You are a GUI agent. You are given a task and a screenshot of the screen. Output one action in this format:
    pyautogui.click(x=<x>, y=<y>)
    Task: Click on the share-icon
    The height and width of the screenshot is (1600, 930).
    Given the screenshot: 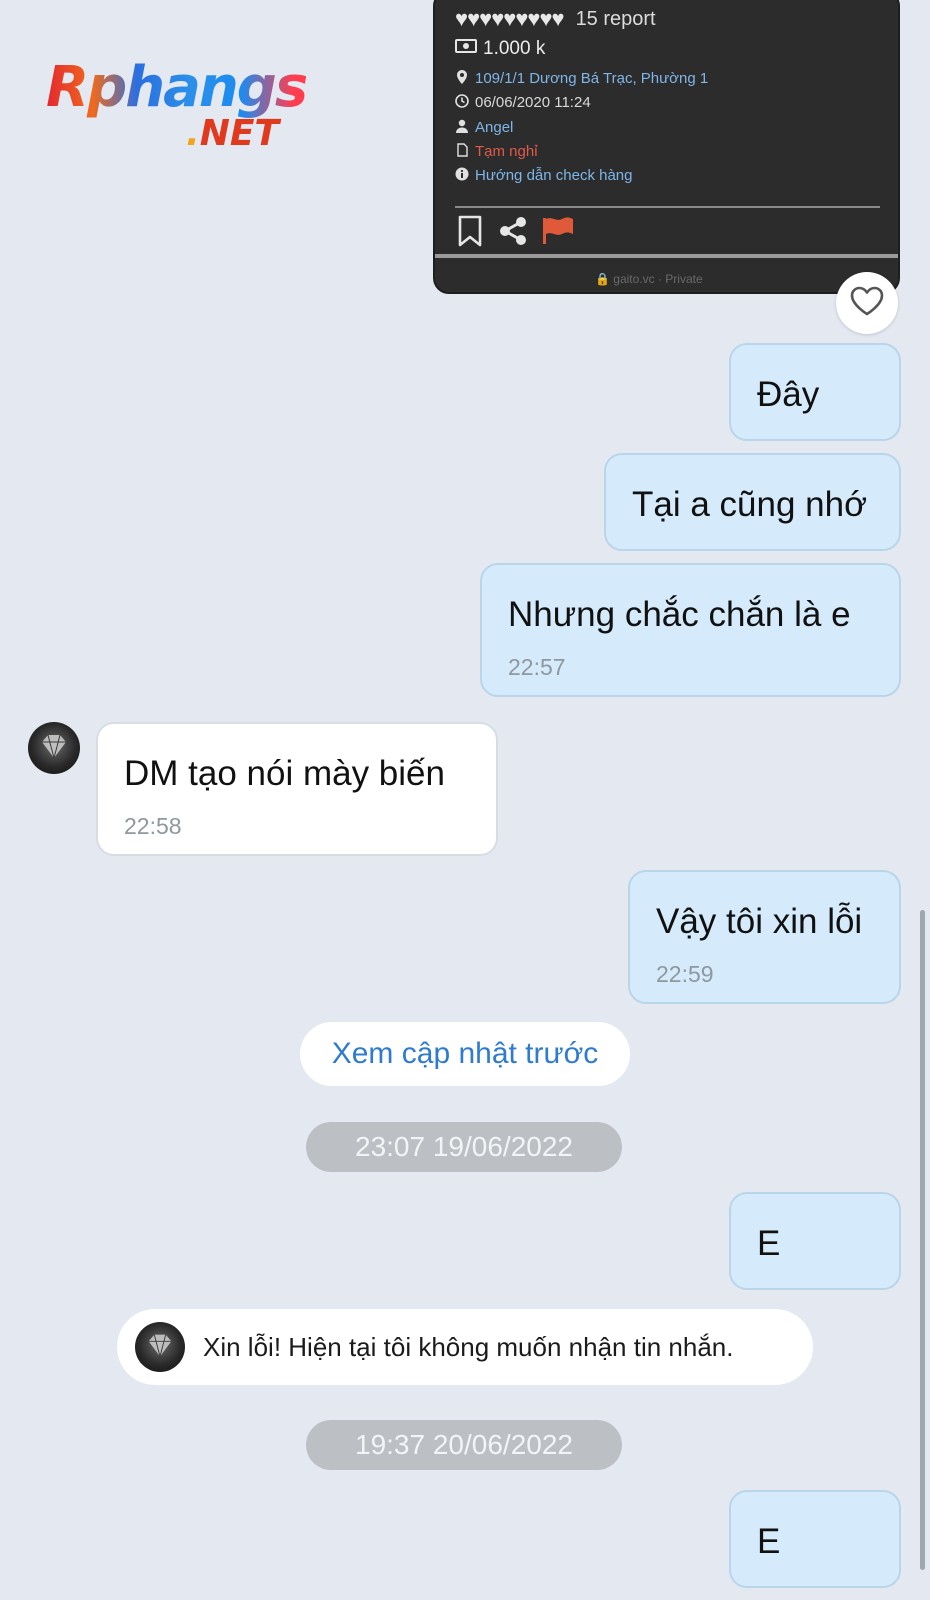 What is the action you would take?
    pyautogui.click(x=513, y=233)
    